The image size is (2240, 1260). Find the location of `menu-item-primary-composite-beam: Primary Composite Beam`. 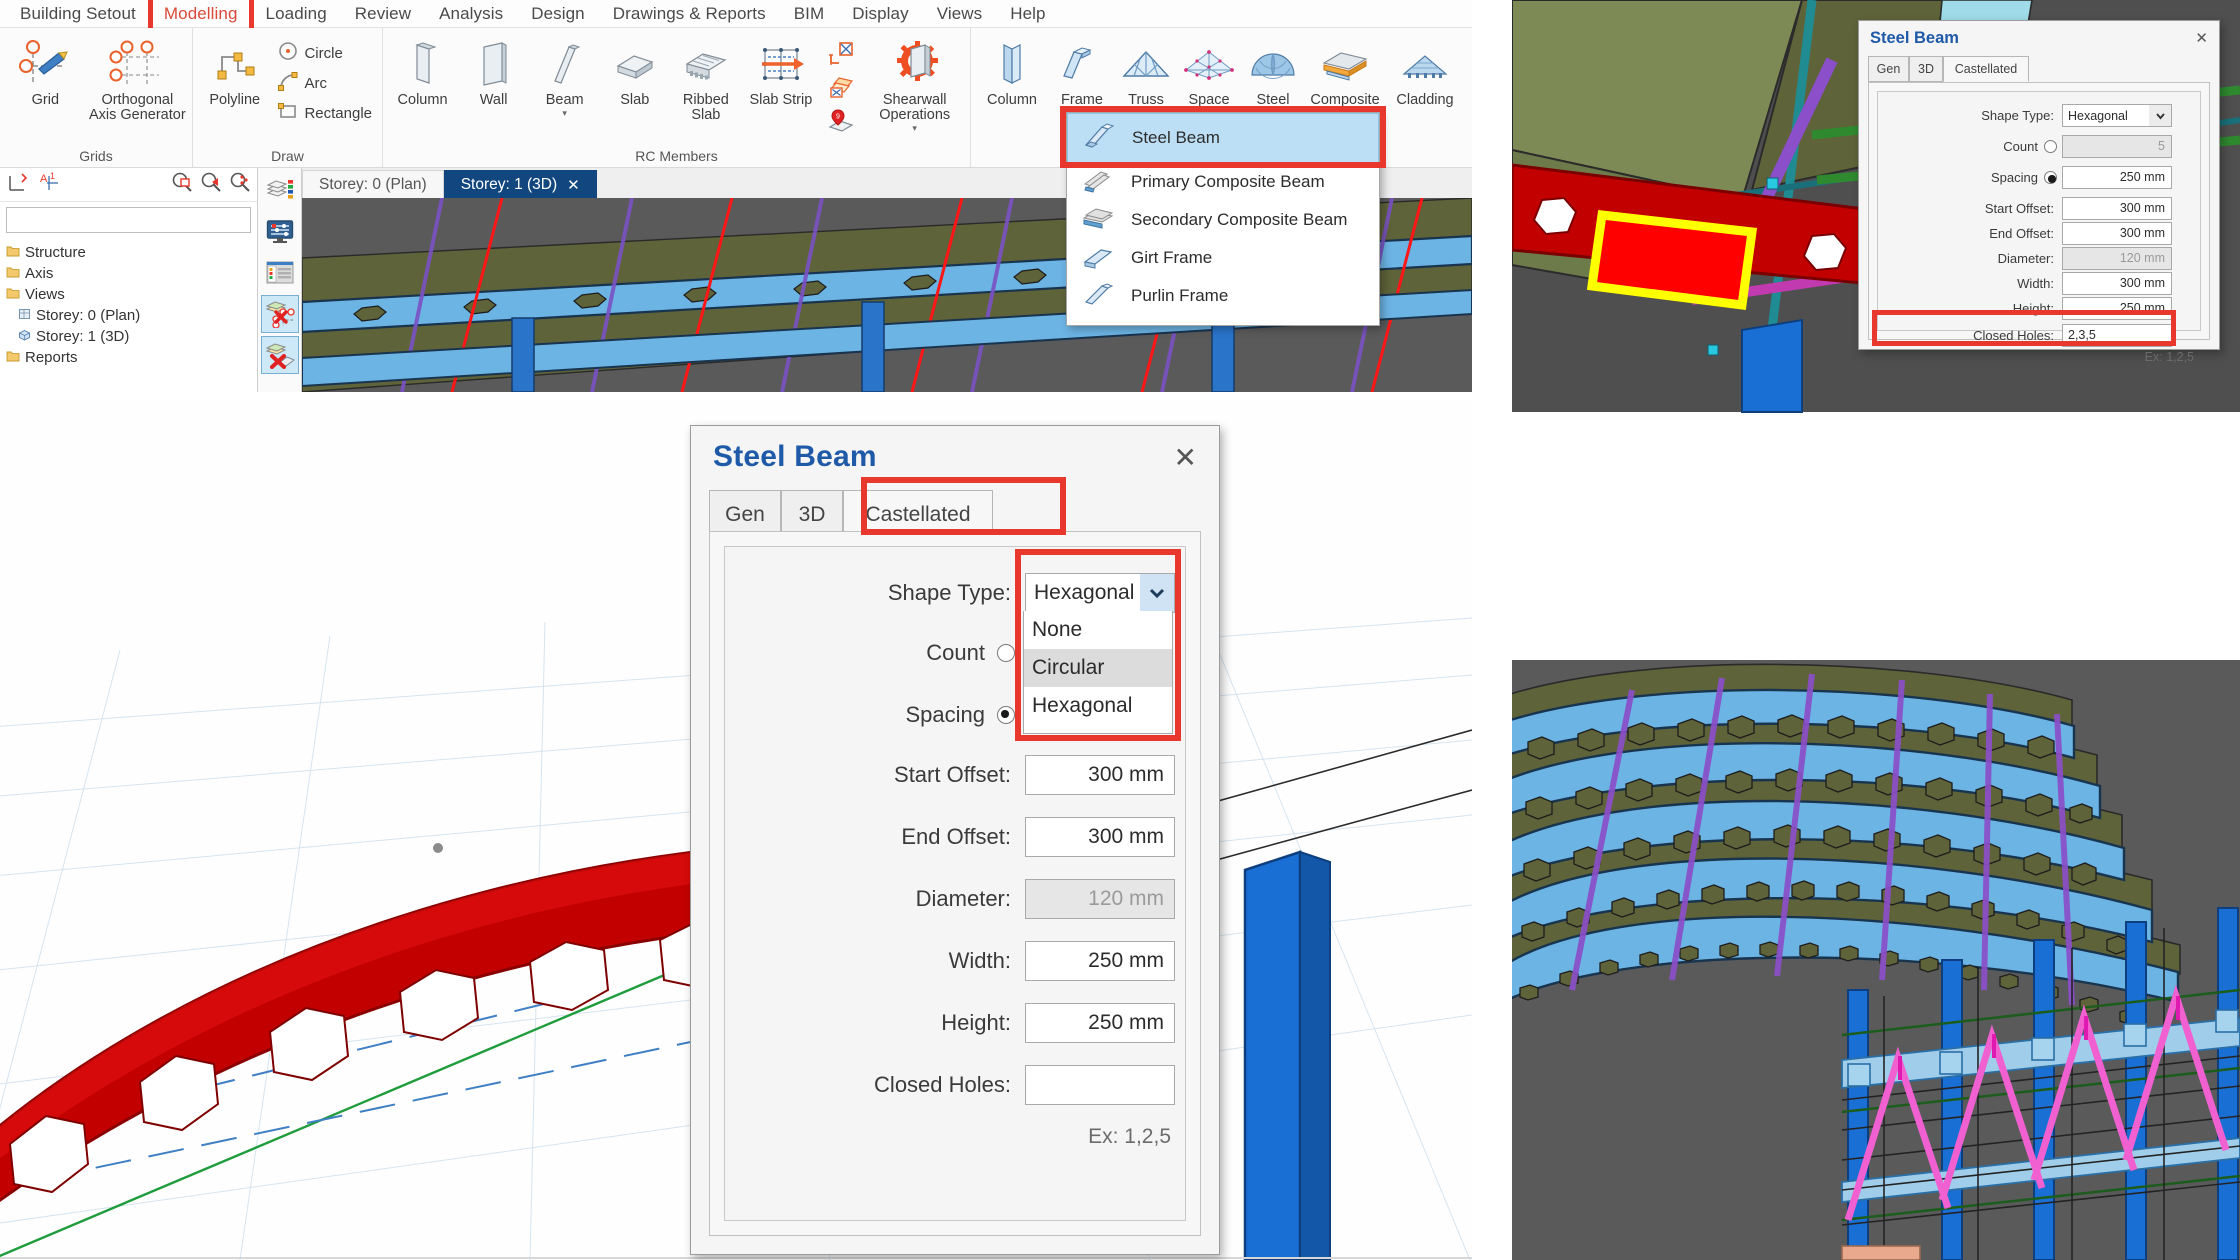

menu-item-primary-composite-beam: Primary Composite Beam is located at coordinates (1223, 182).